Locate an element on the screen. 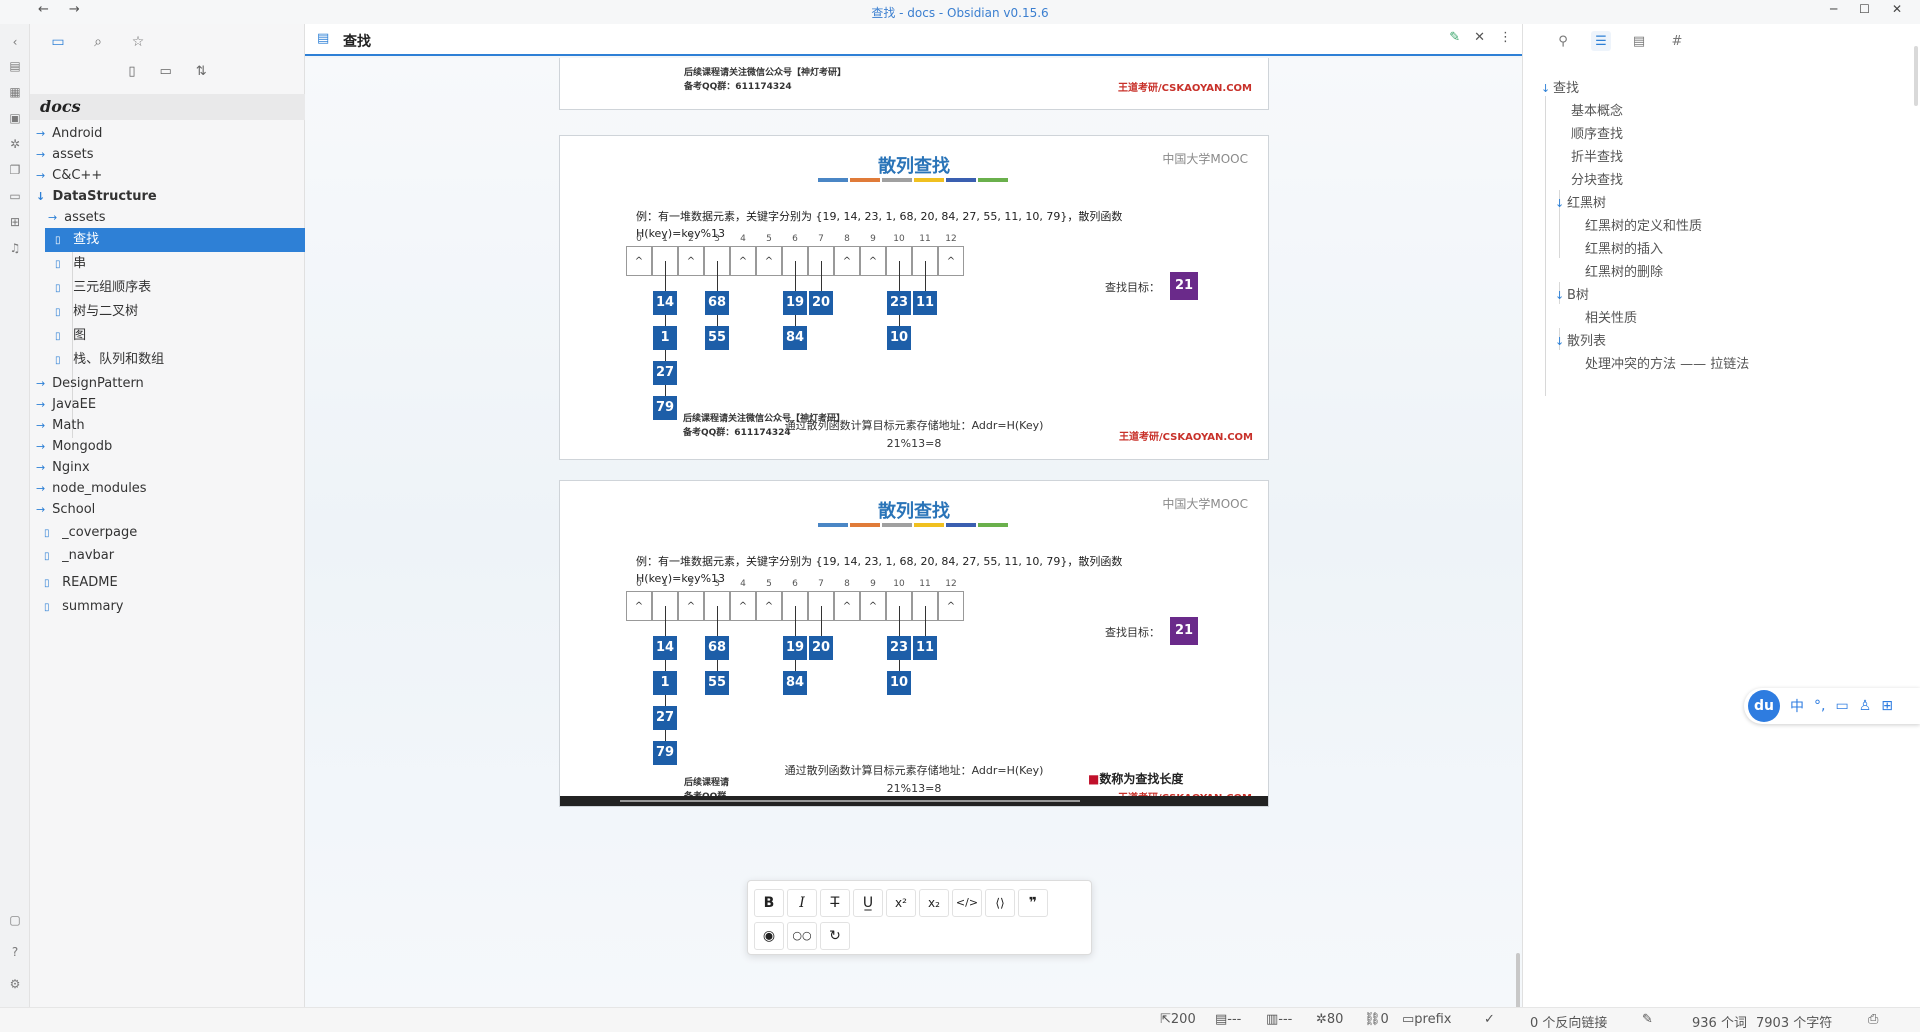 This screenshot has width=1920, height=1032. outline-heading: 红黑树的定义和性质 is located at coordinates (1643, 227).